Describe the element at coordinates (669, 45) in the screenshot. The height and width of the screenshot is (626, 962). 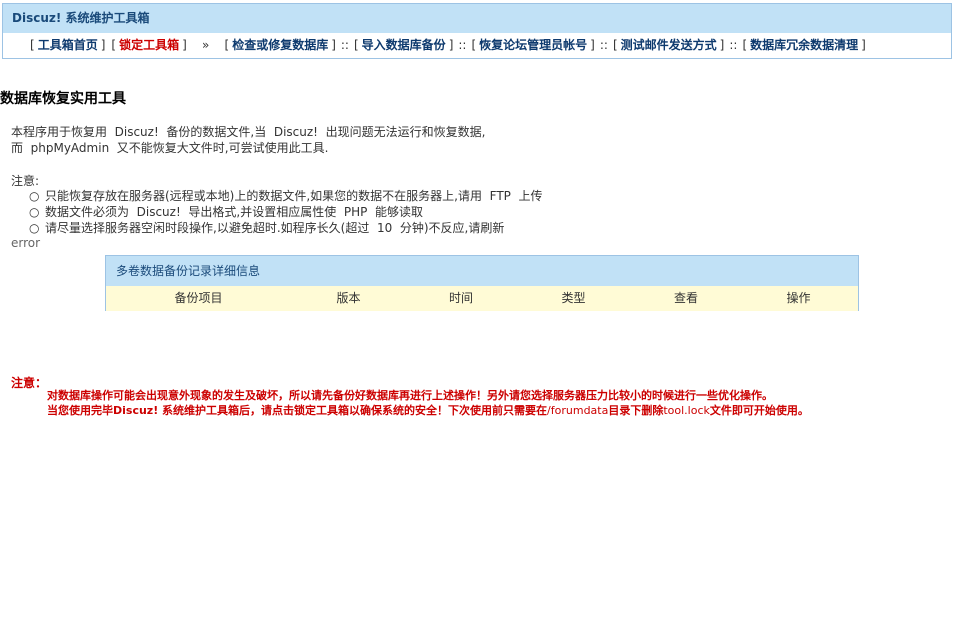
I see `nav-link-test-mail: 测试邮件发送方式` at that location.